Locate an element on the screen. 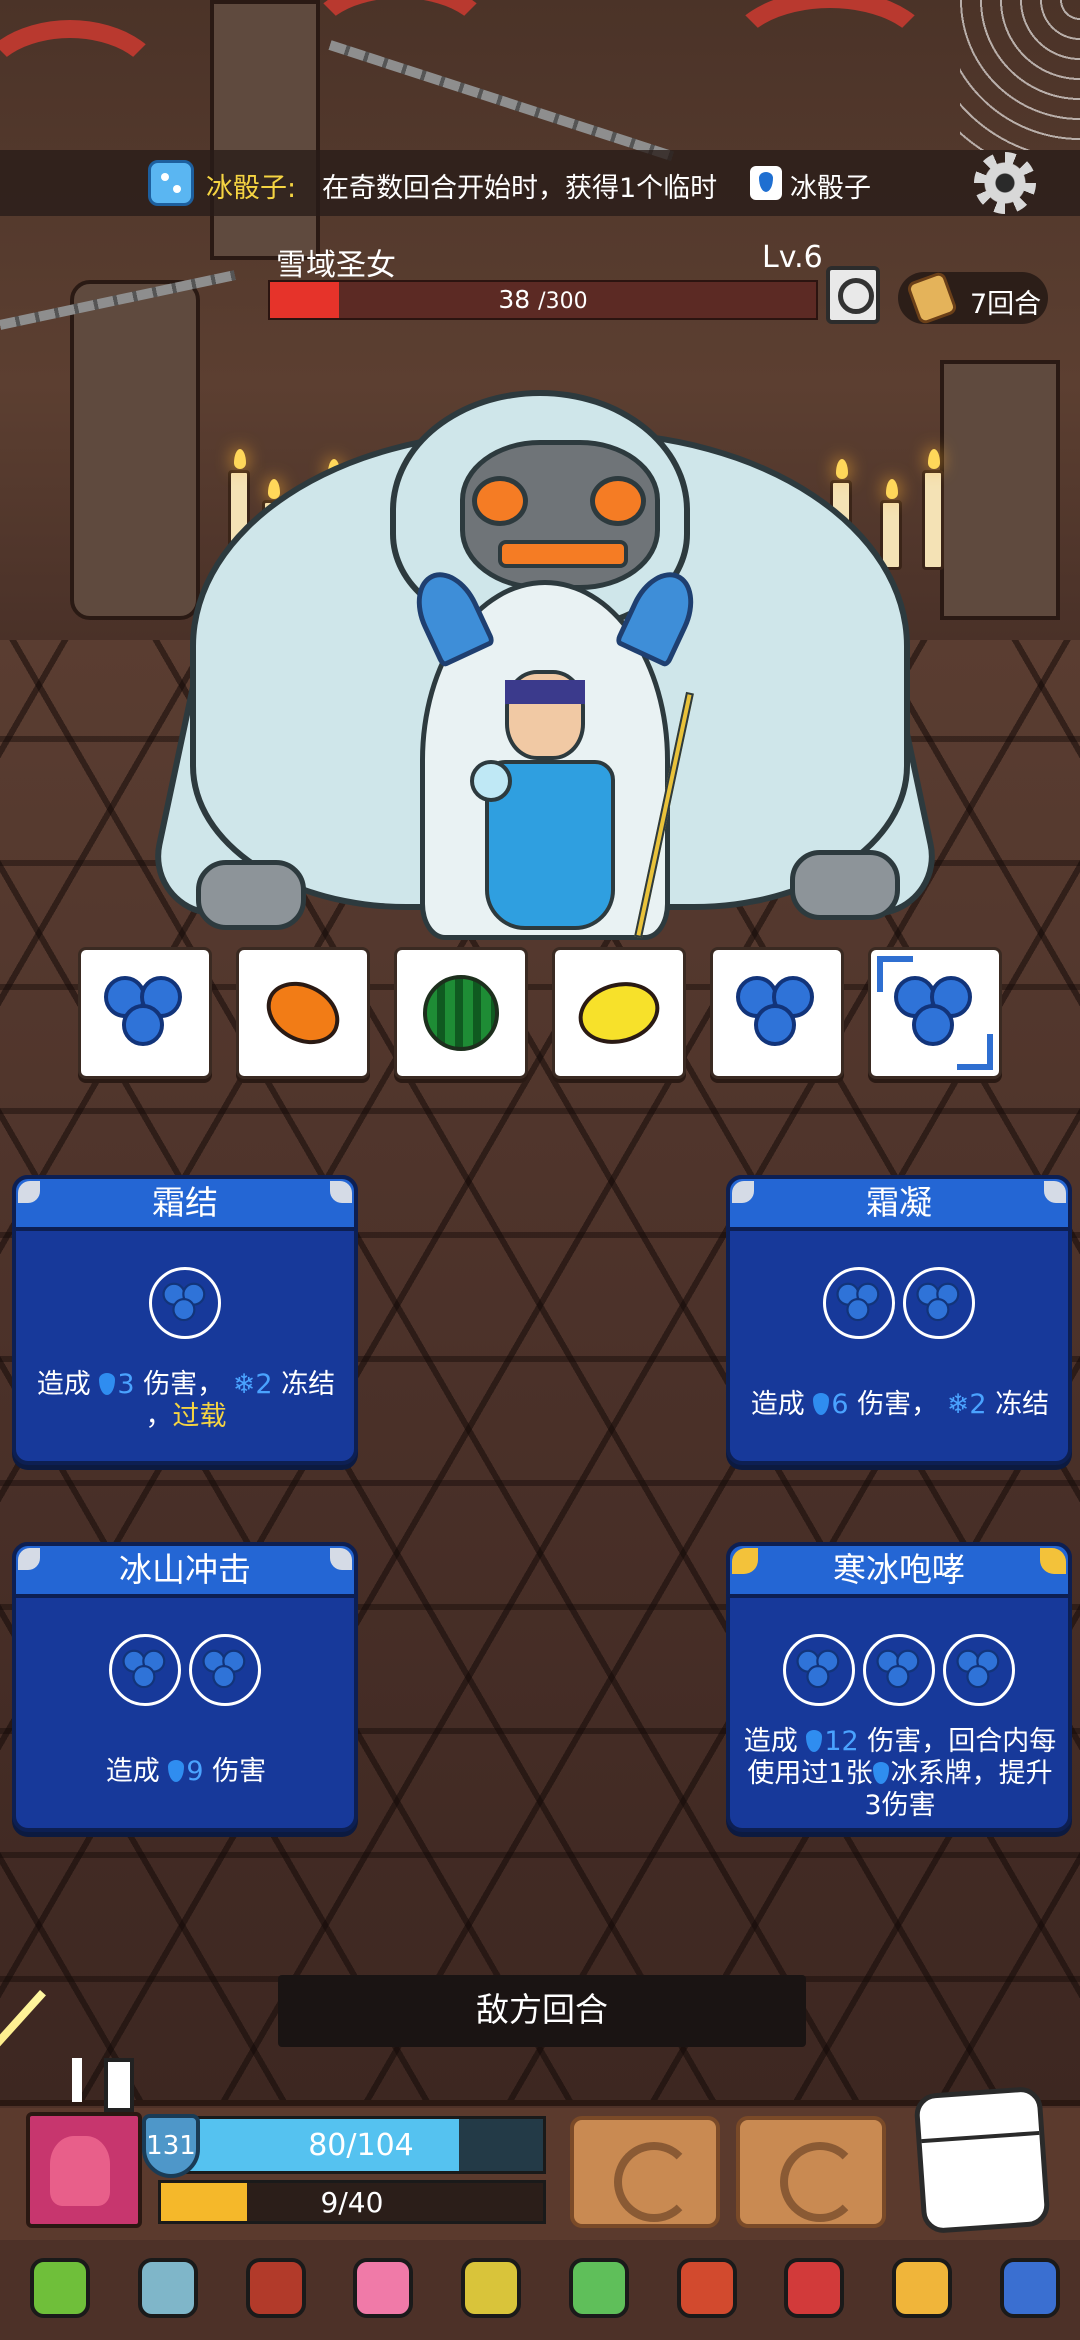 This screenshot has height=2340, width=1080. player-hp-text: 80/104 is located at coordinates (361, 2145).